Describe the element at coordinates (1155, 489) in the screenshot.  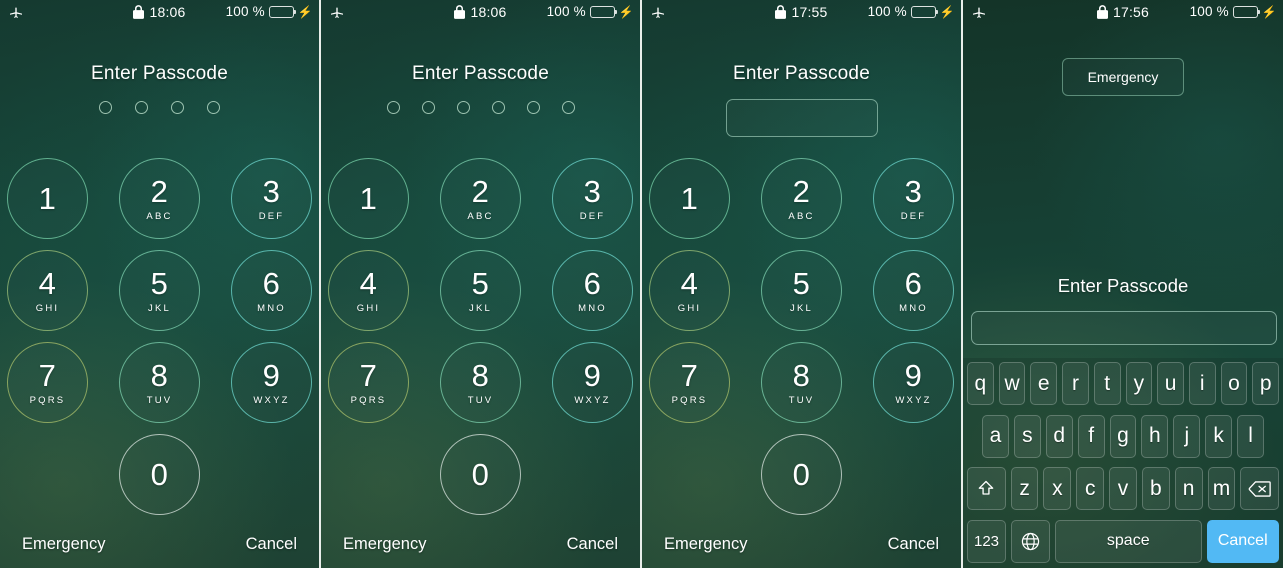
I see `key-b: b` at that location.